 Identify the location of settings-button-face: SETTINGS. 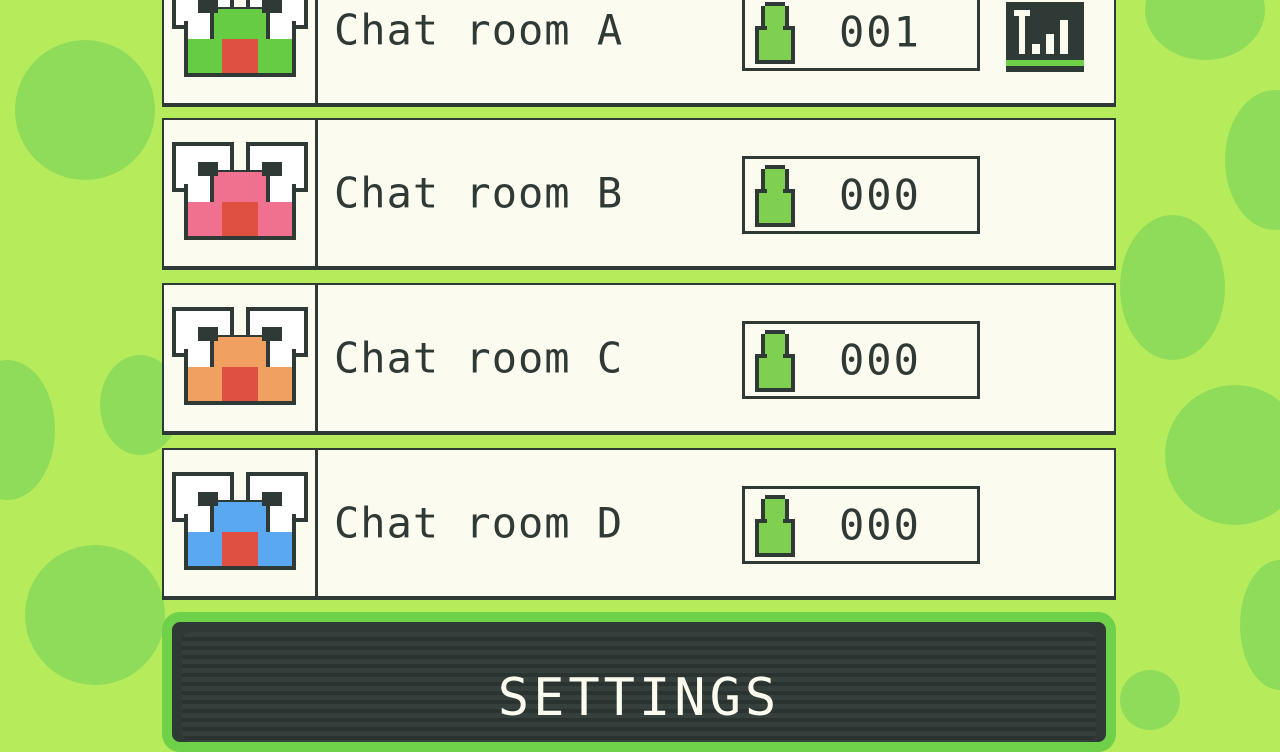
(639, 687).